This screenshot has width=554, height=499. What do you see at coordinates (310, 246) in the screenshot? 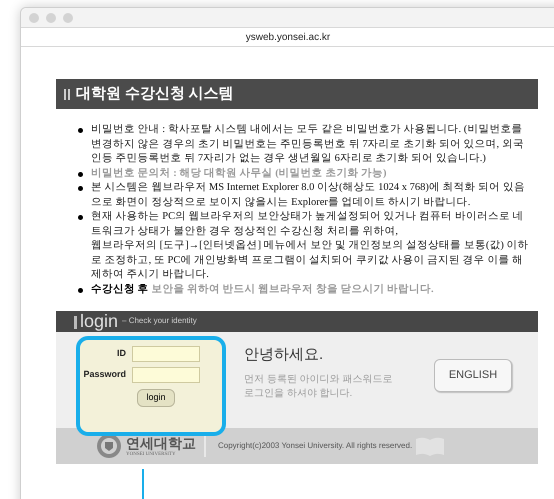
I see `notice-text: 현재 사용하는 PC의 웹브라우저의 보안상태가 높게설정되어 있거나 컴퓨터 바이러스로 네트워크가 상태가 불안한 경우 정상적인 수강신청 처리를 위하여, 웹브라우저의 [도구]→[인터넷옵션] 메뉴에서 보안 및 개인정보의 설정상태를 보통(값) 이하로 조정하고, 또 PC에 개인방화벽 프로그램이 설치되어 쿠키값 사용이 금지된 경우 이를 해제하여 주시기 바랍니다.` at bounding box center [310, 246].